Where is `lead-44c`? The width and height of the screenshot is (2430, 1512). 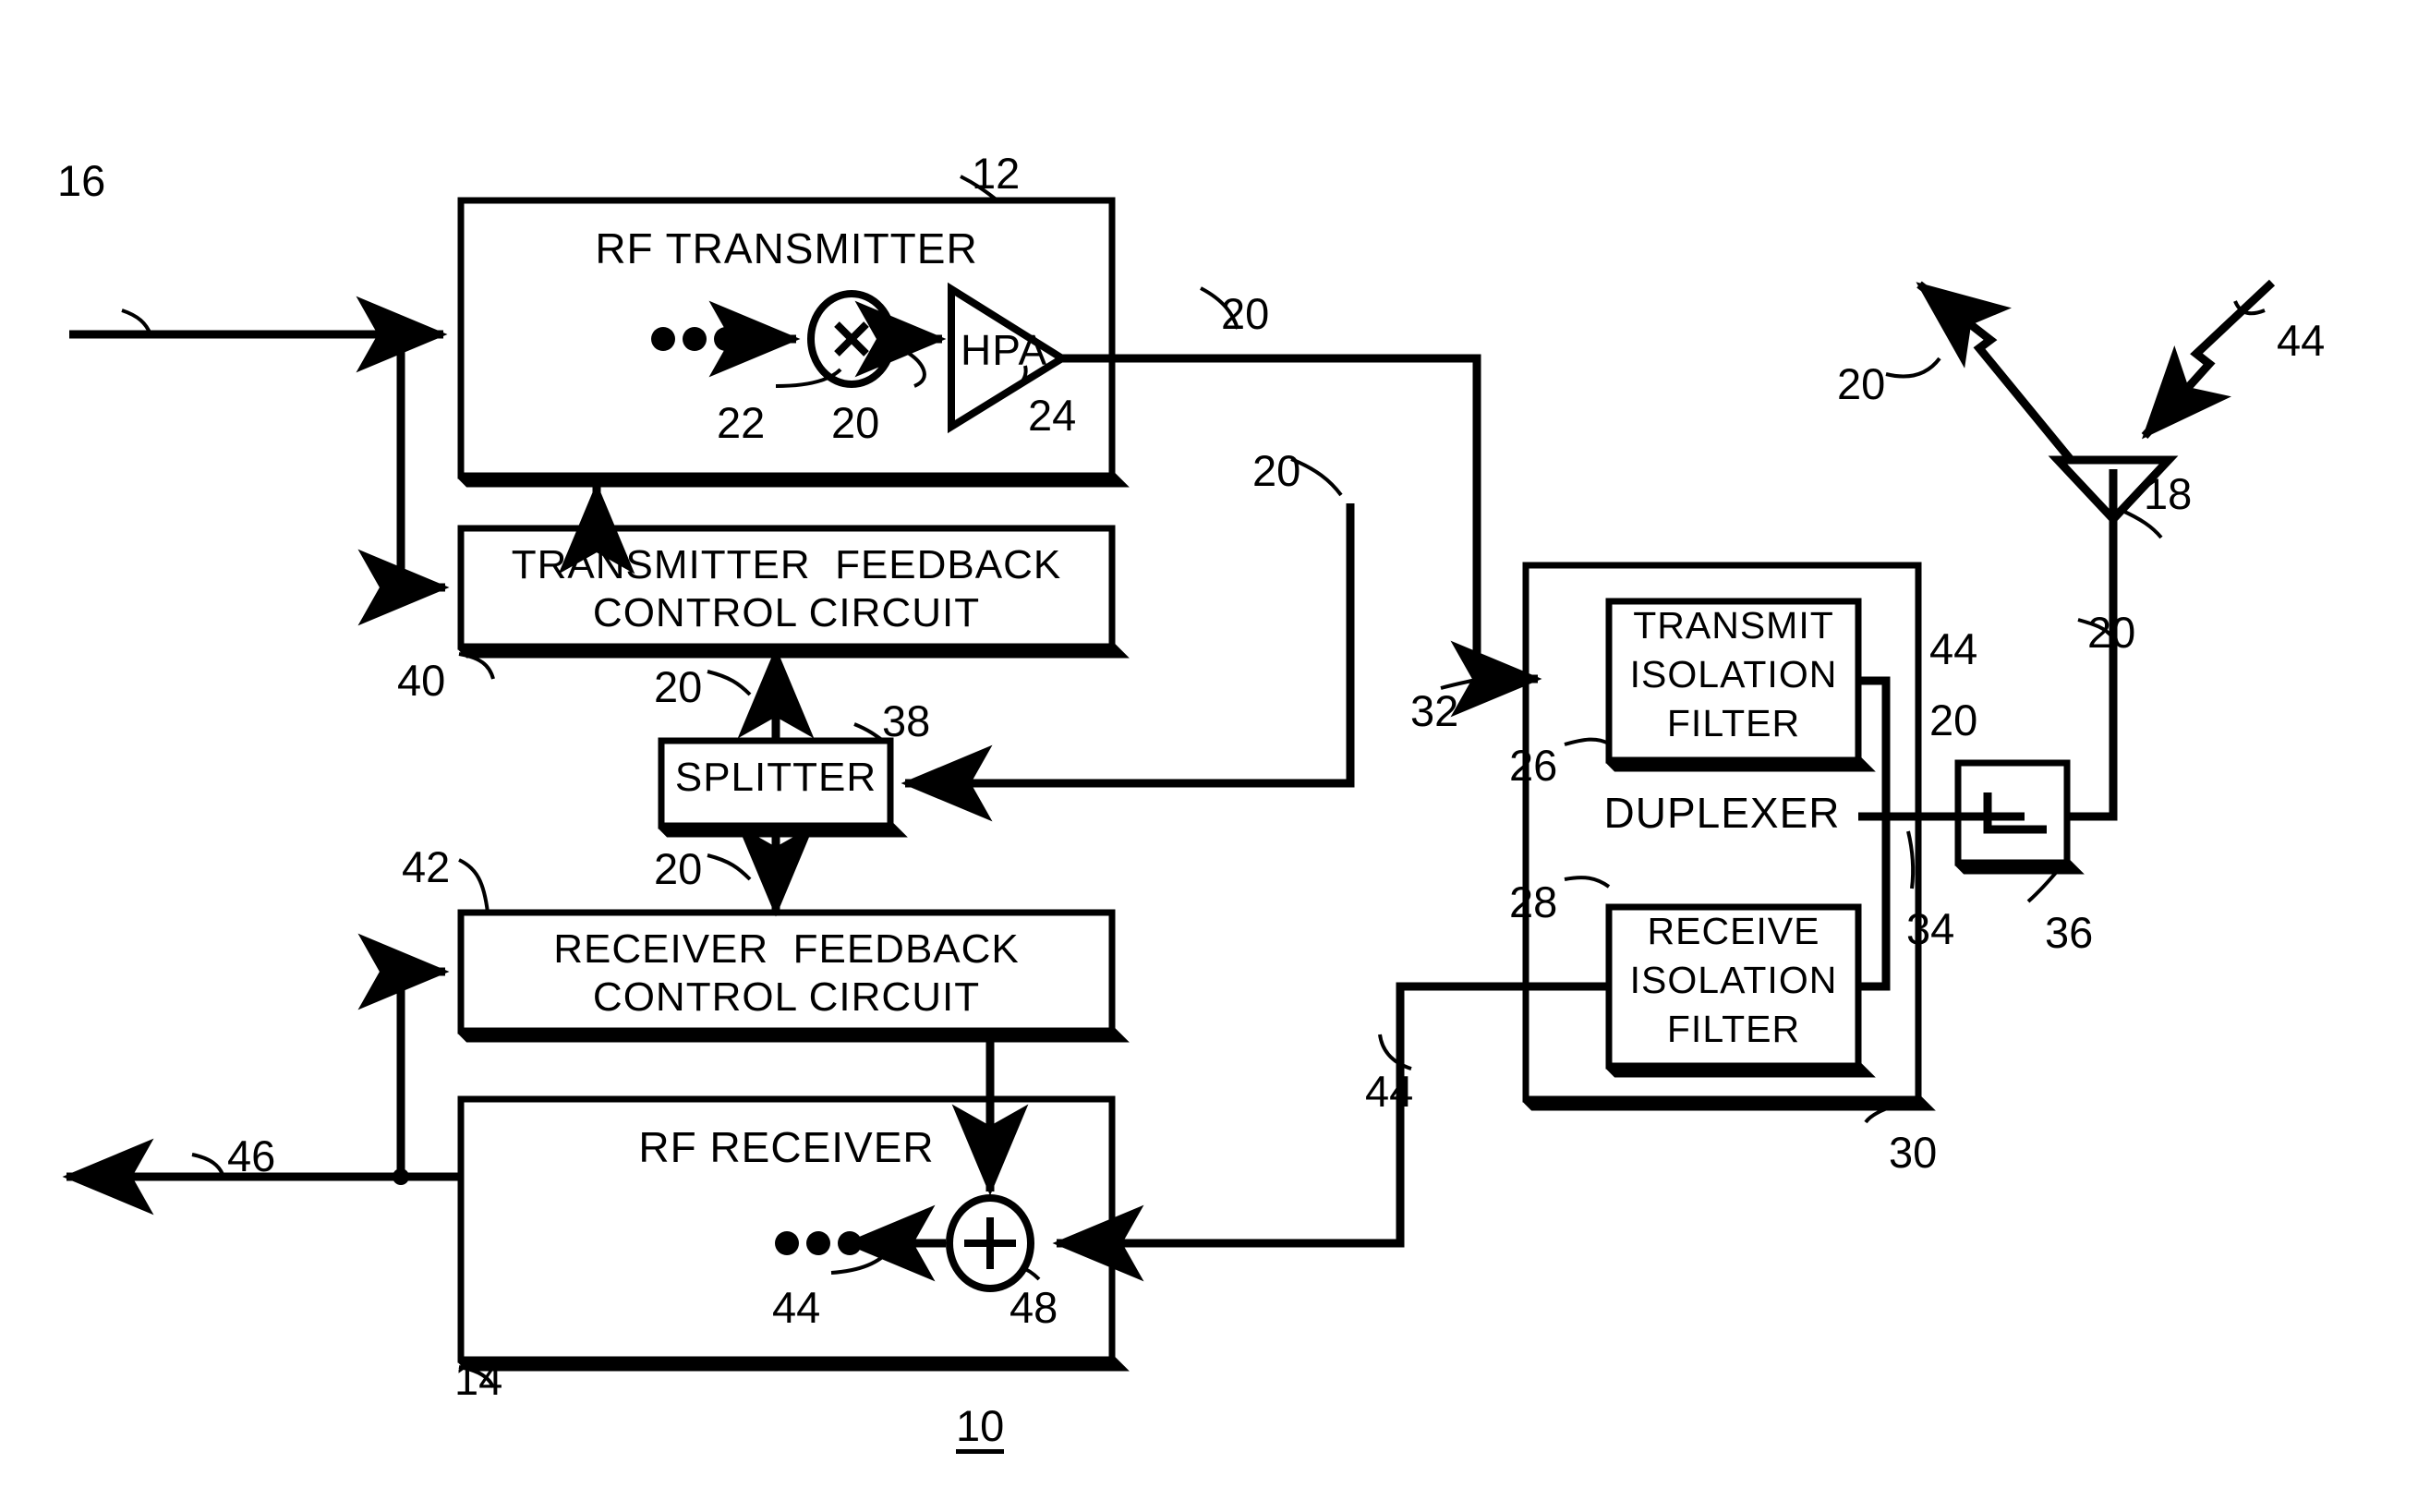 lead-44c is located at coordinates (1395, 1052).